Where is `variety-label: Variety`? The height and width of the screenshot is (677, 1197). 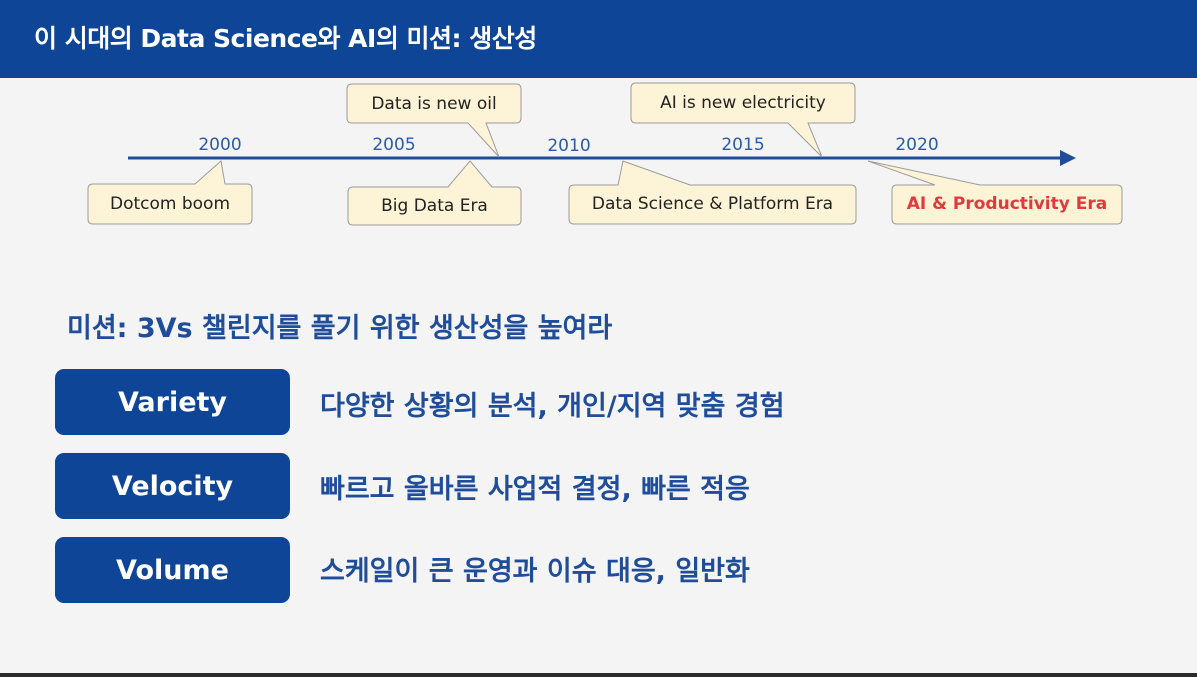
variety-label: Variety is located at coordinates (172, 402).